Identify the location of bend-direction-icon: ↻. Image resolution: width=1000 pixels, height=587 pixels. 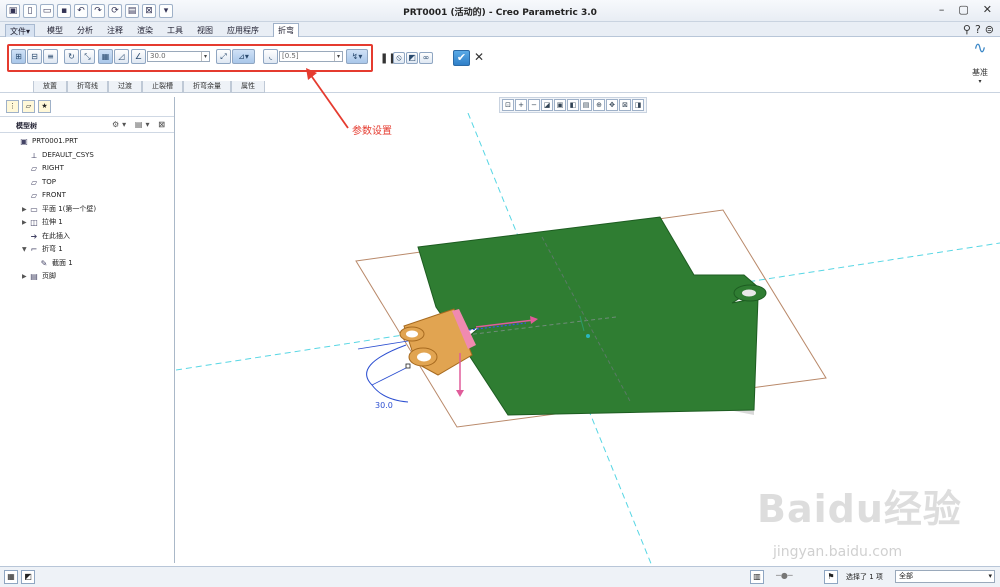
(71, 56).